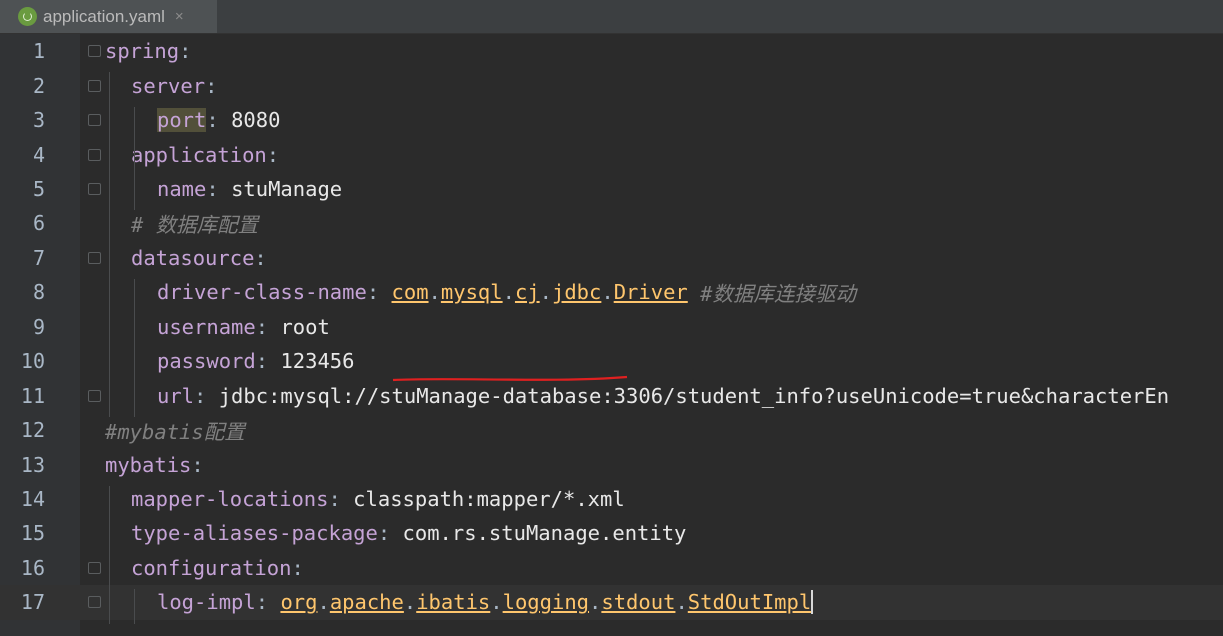  I want to click on line-number: 4, so click(38, 154).